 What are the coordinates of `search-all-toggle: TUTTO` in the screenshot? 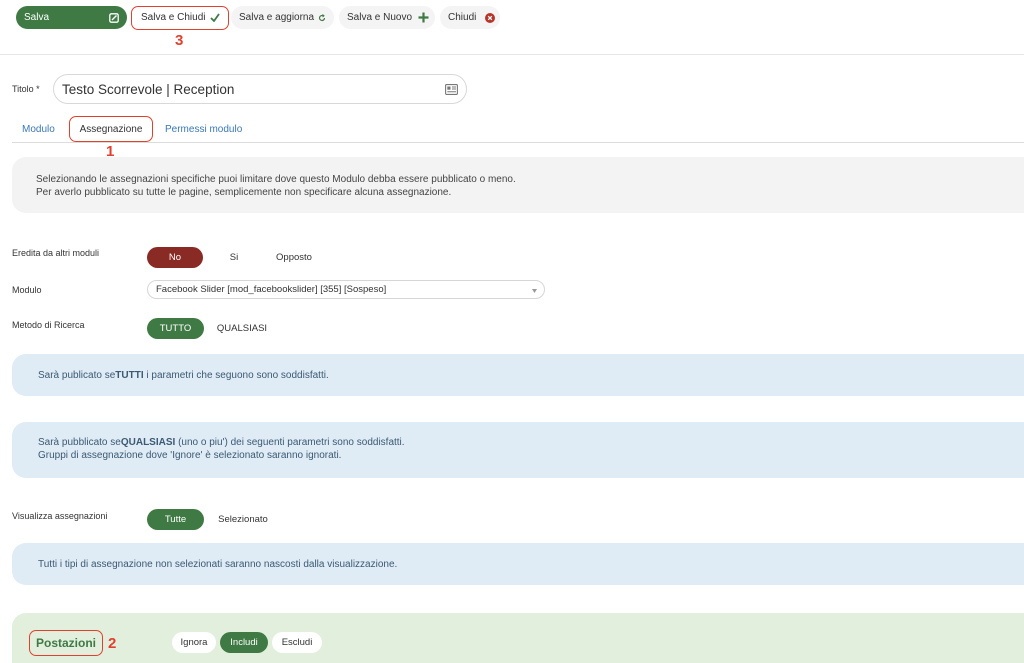 It's located at (175, 328).